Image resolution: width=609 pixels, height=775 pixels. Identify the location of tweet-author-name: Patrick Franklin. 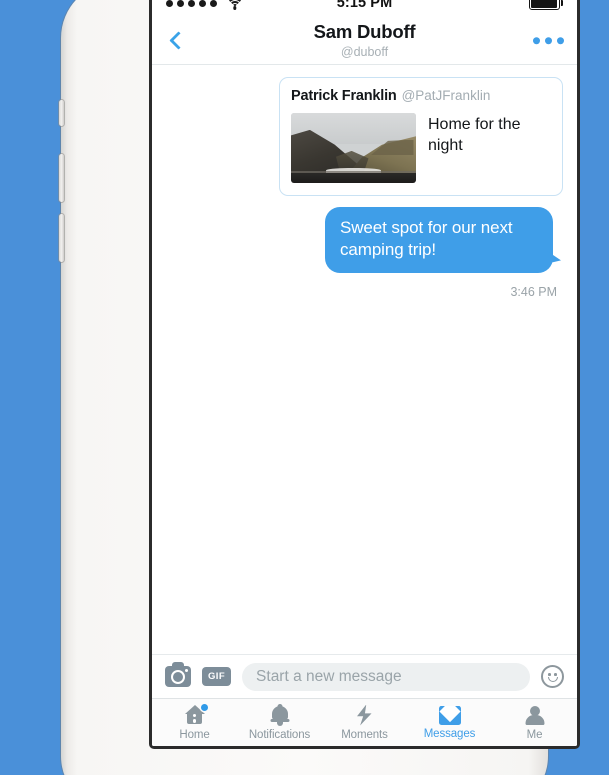
(344, 96).